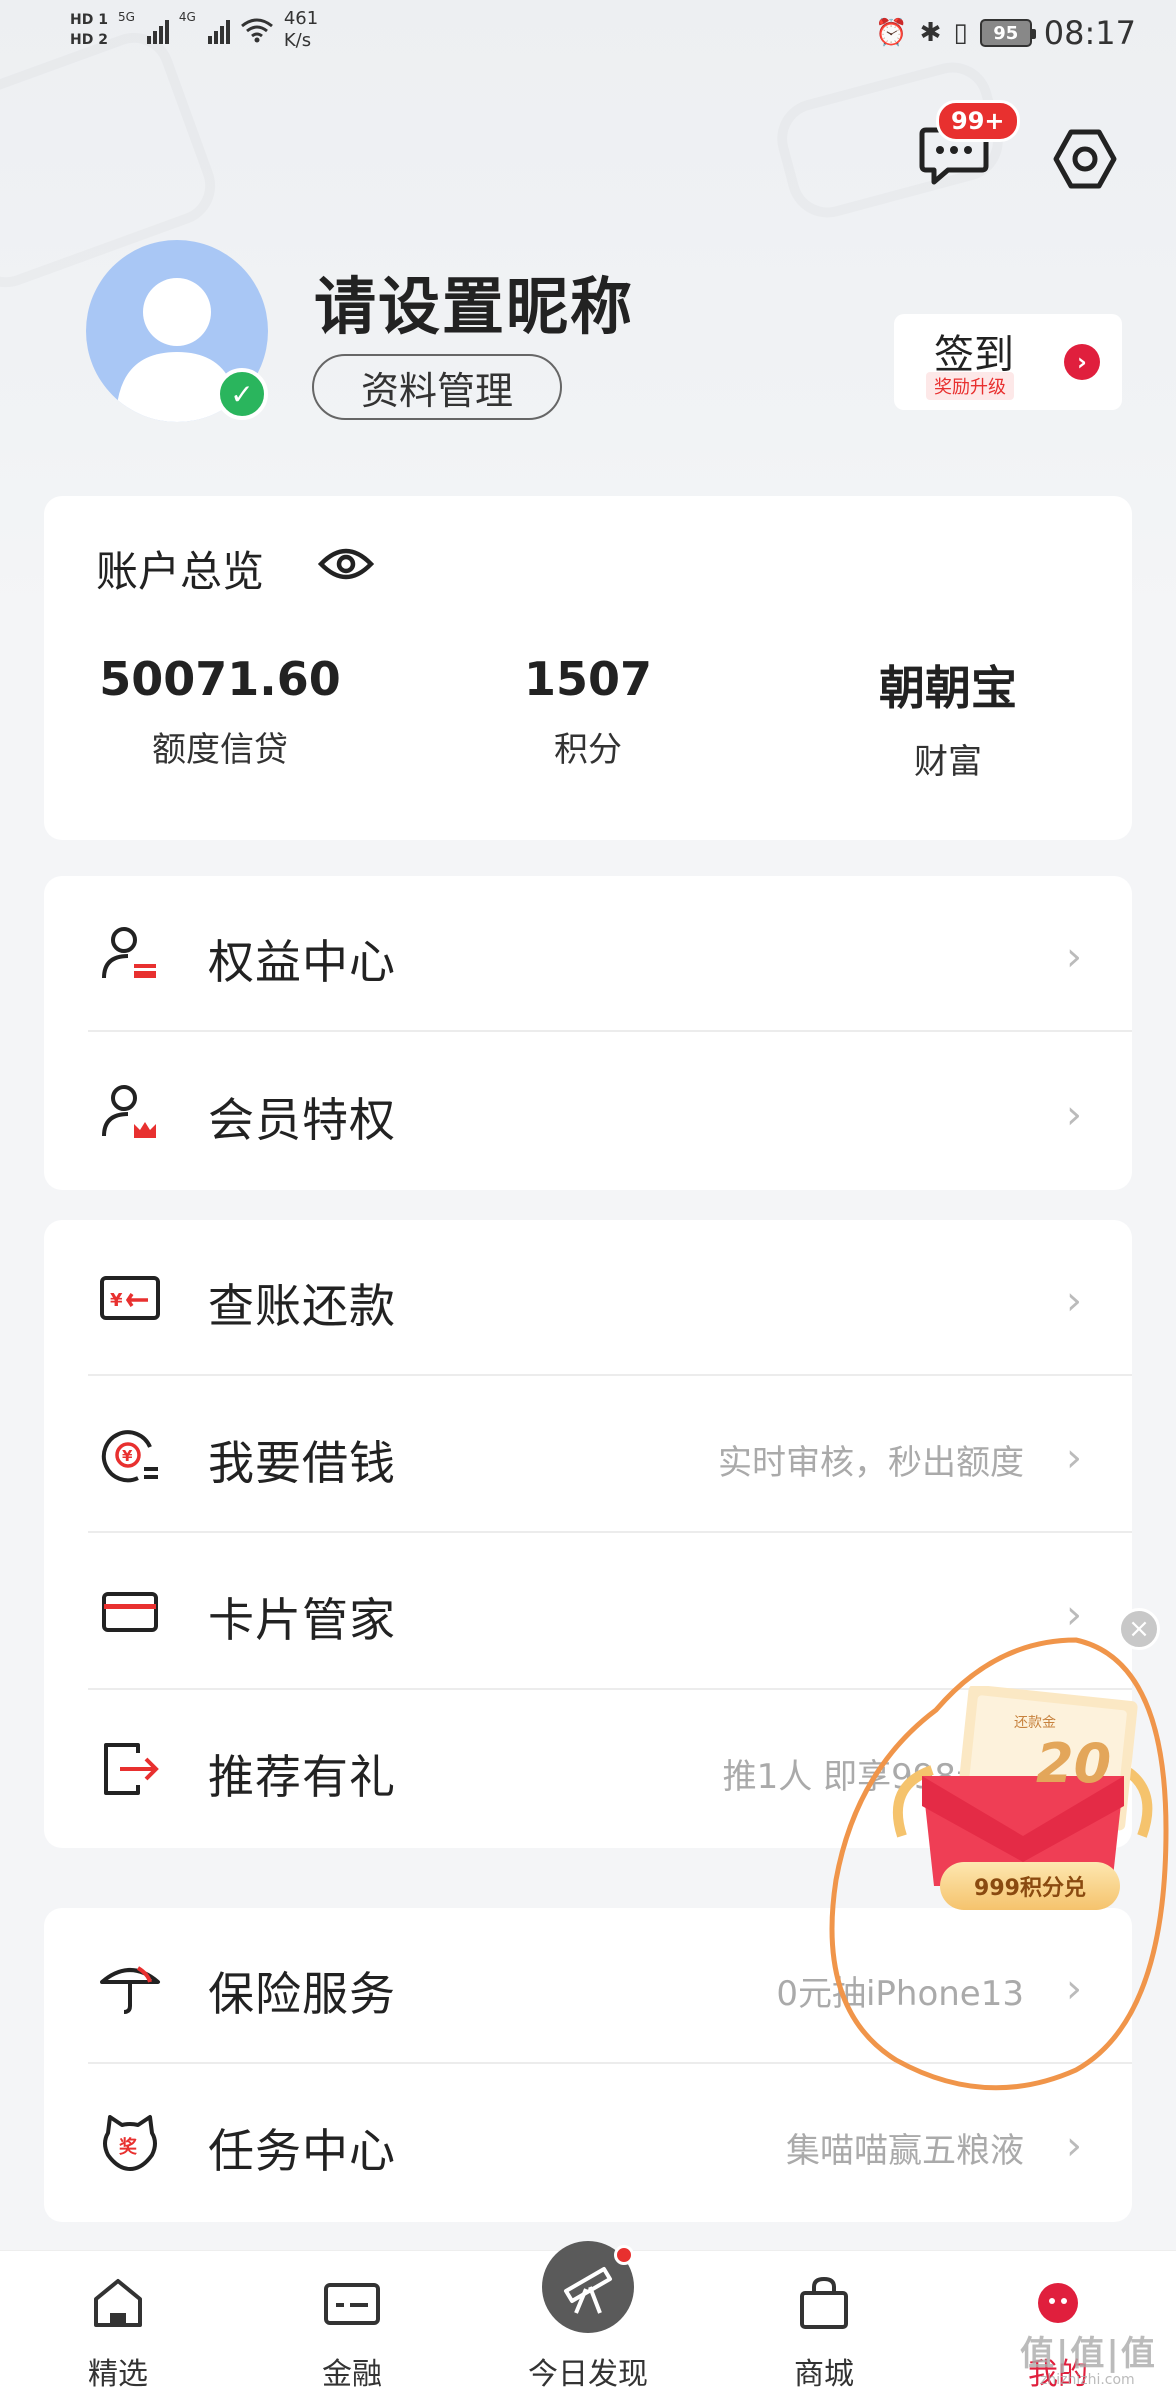  I want to click on checkin-button: 签到 奖励升级 ›, so click(1008, 362).